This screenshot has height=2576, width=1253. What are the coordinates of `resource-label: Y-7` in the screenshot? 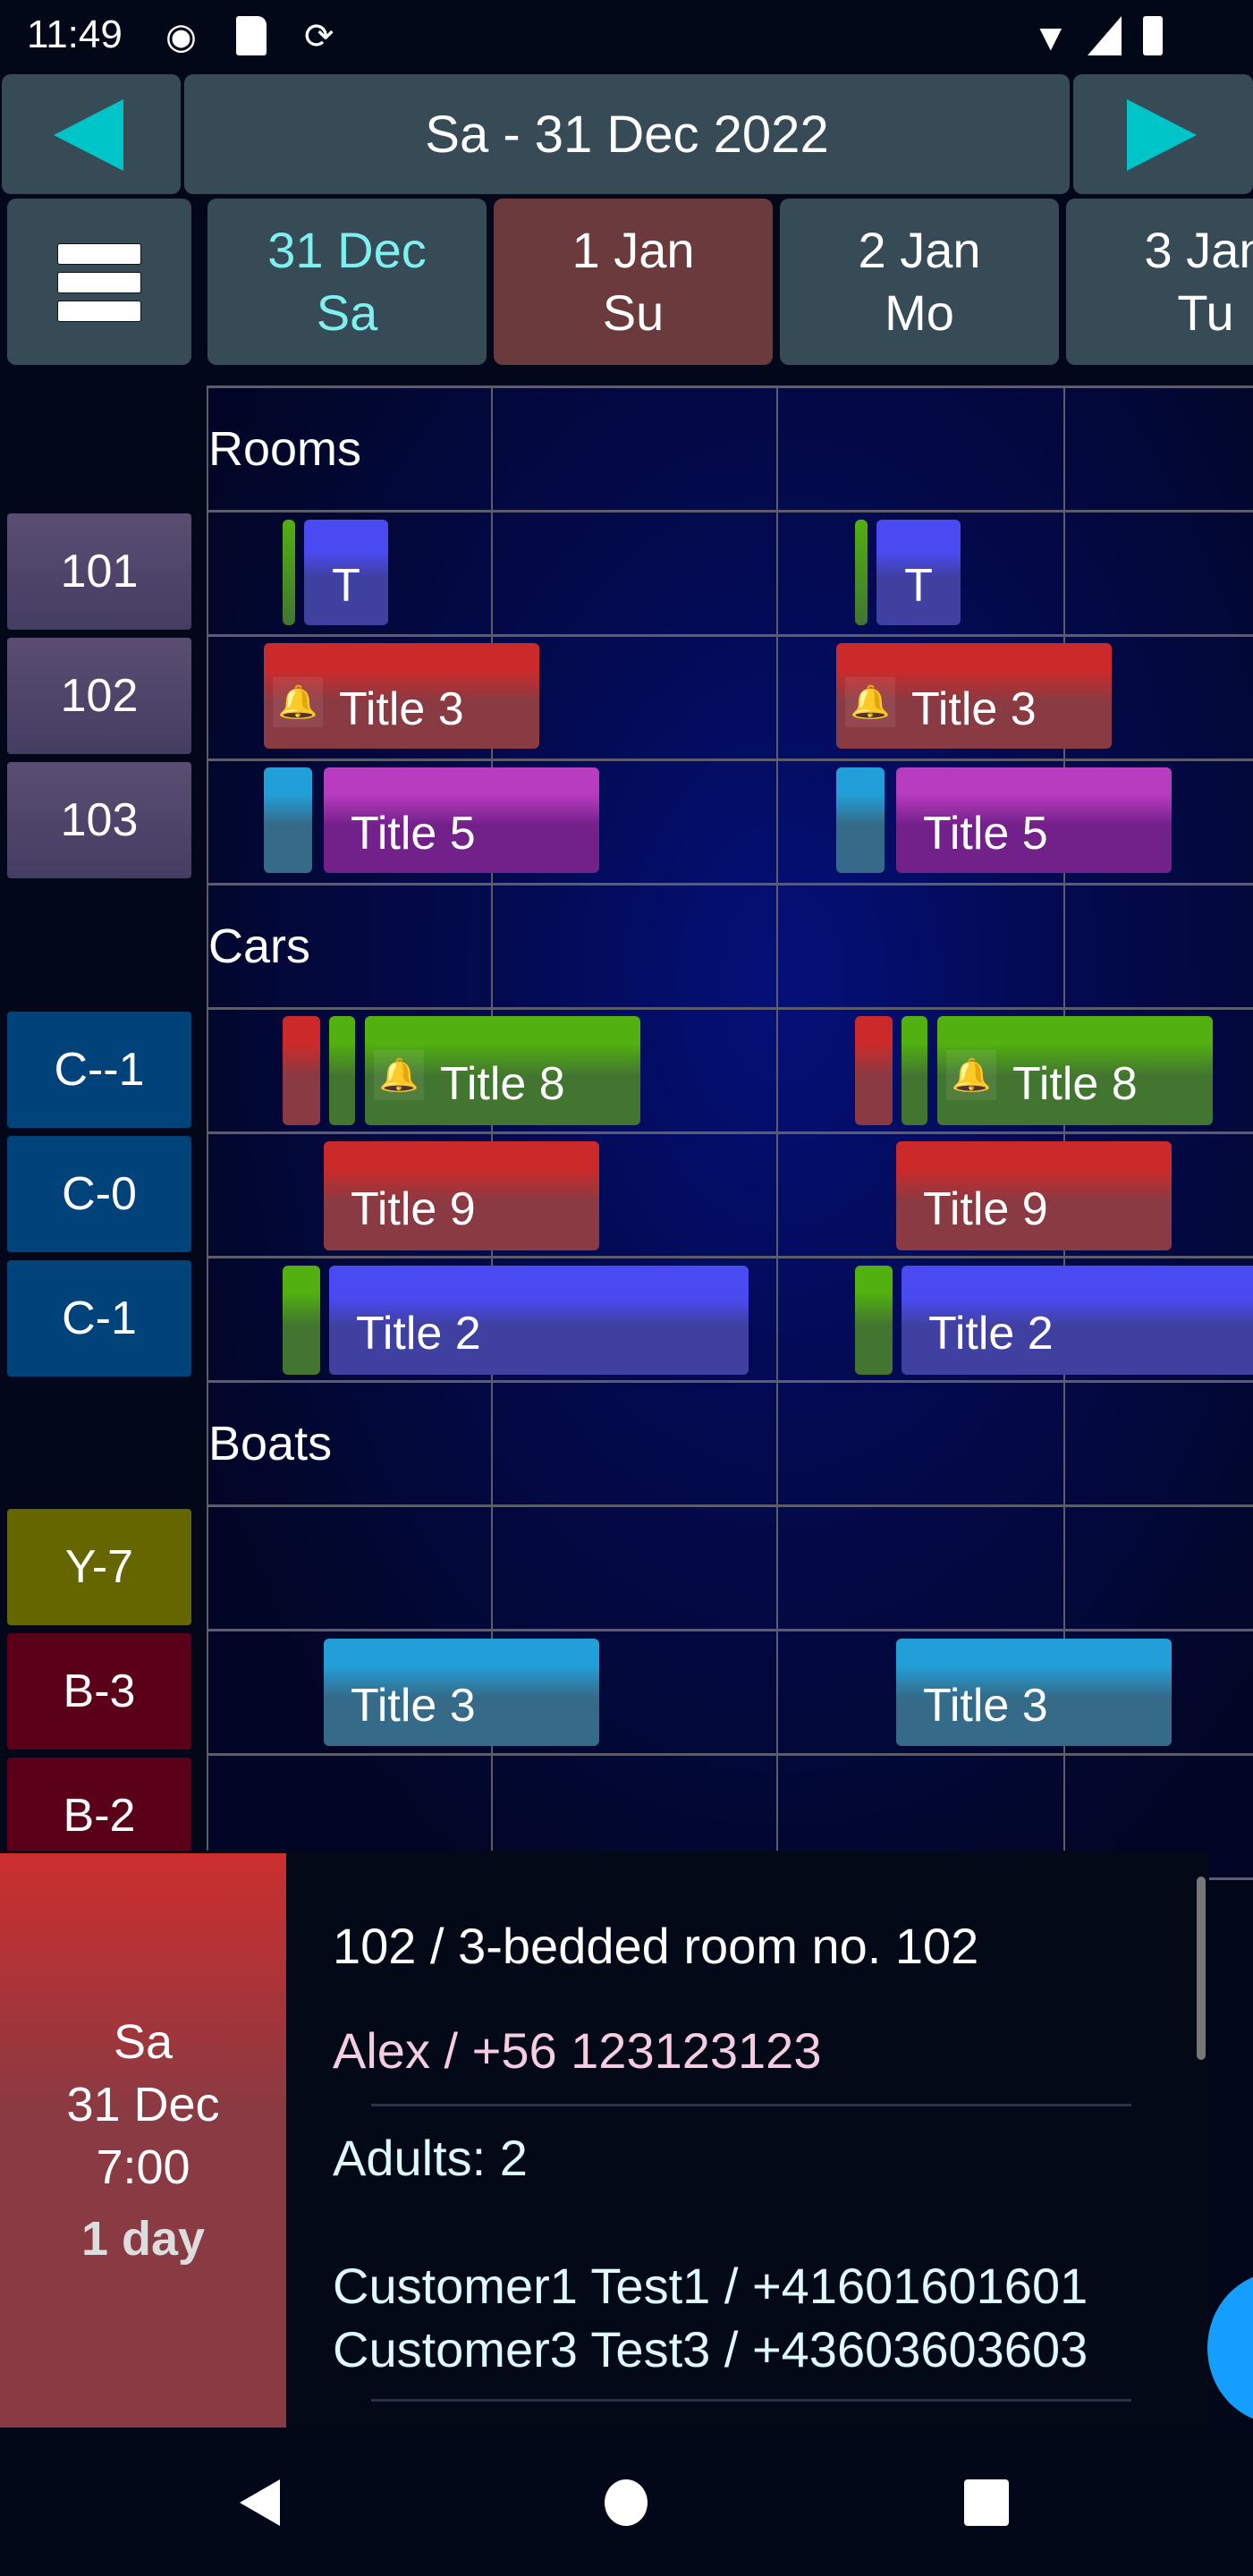 It's located at (99, 1567).